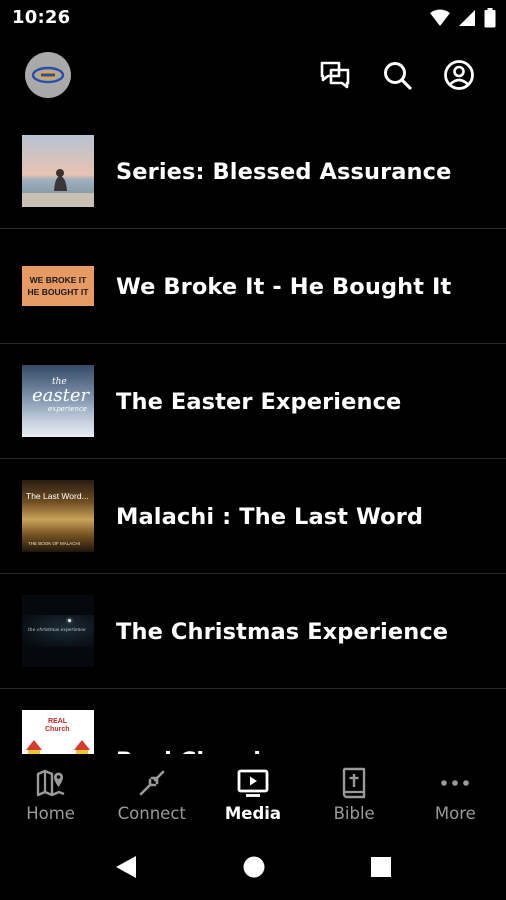 The height and width of the screenshot is (900, 506). I want to click on thumbnail-text: WE BROKE IT, so click(58, 280).